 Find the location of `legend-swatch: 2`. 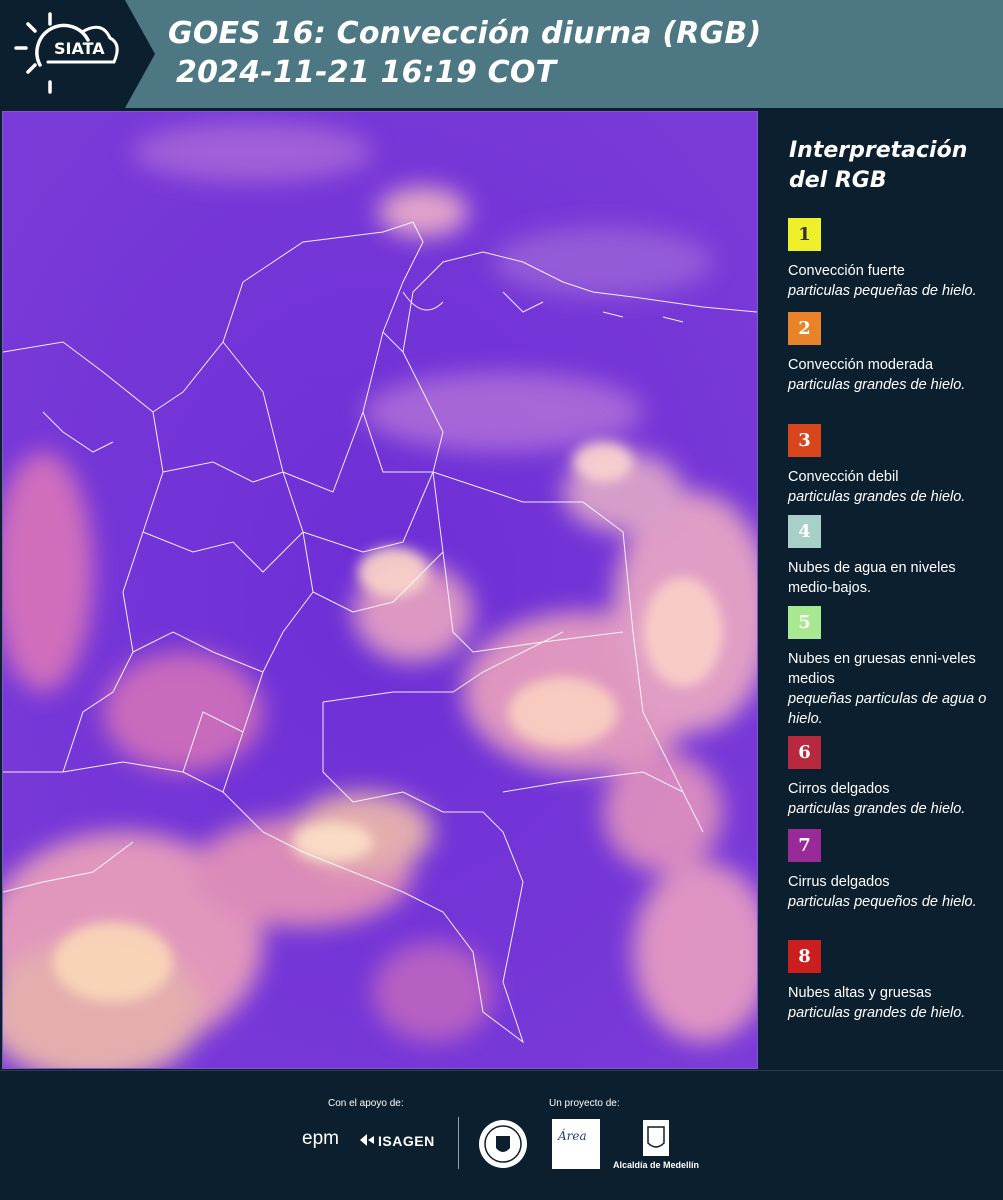

legend-swatch: 2 is located at coordinates (804, 328).